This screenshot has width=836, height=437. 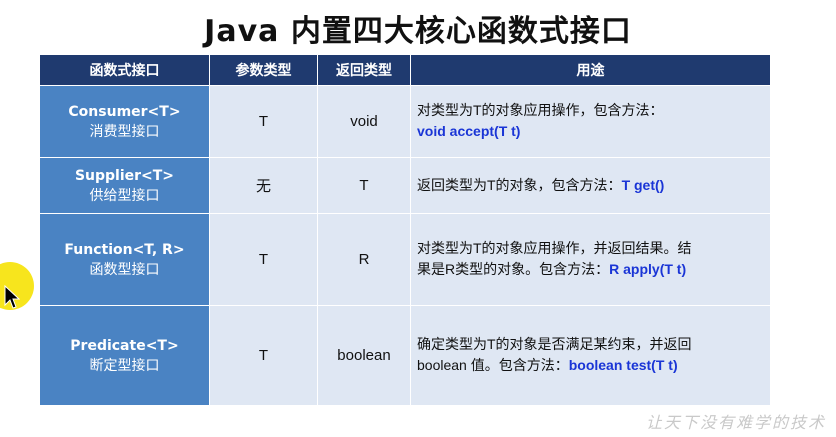 I want to click on return-type-cell: T, so click(x=364, y=185).